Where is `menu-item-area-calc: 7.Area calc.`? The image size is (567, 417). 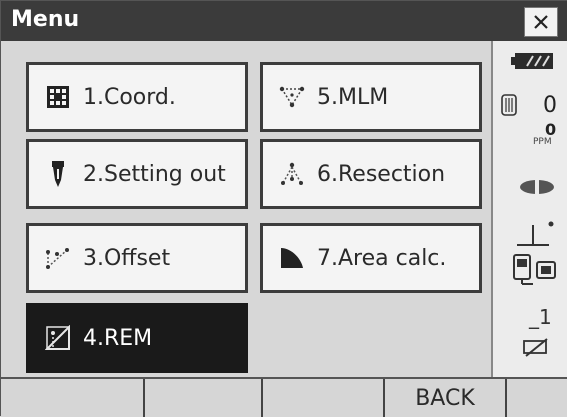
menu-item-area-calc: 7.Area calc. is located at coordinates (371, 258).